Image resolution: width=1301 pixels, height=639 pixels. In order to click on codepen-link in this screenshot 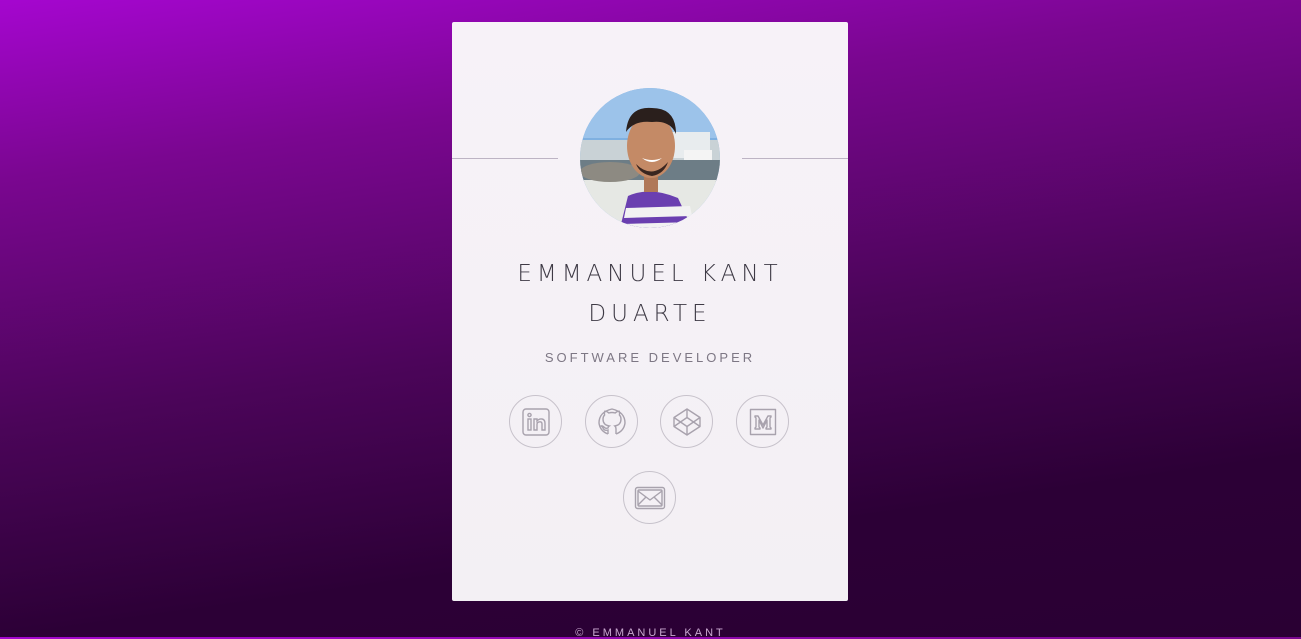, I will do `click(686, 421)`.